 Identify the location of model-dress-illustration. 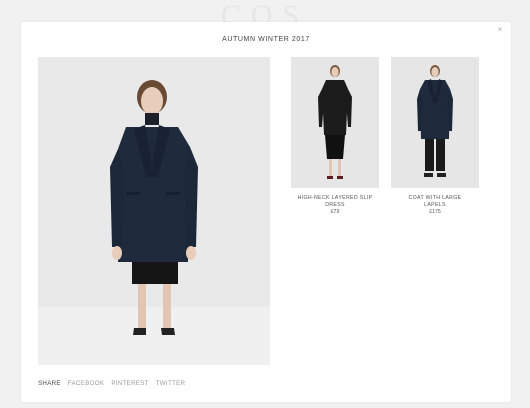
(335, 122).